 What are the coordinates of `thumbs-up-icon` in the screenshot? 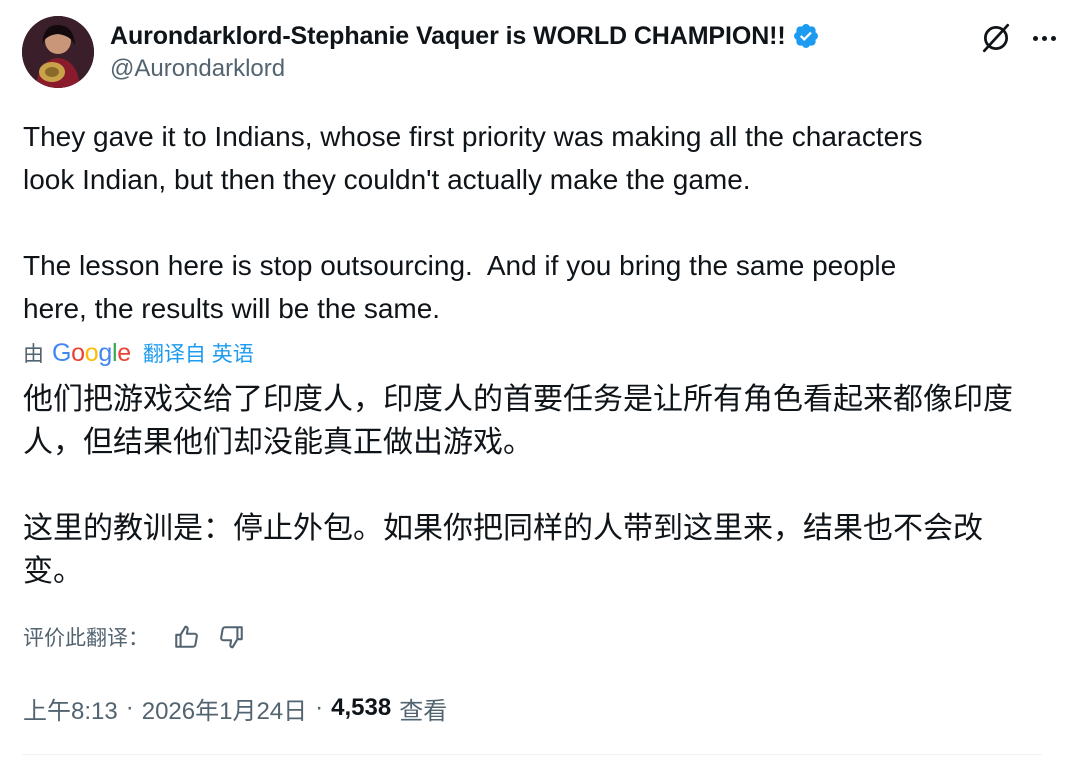 It's located at (186, 637).